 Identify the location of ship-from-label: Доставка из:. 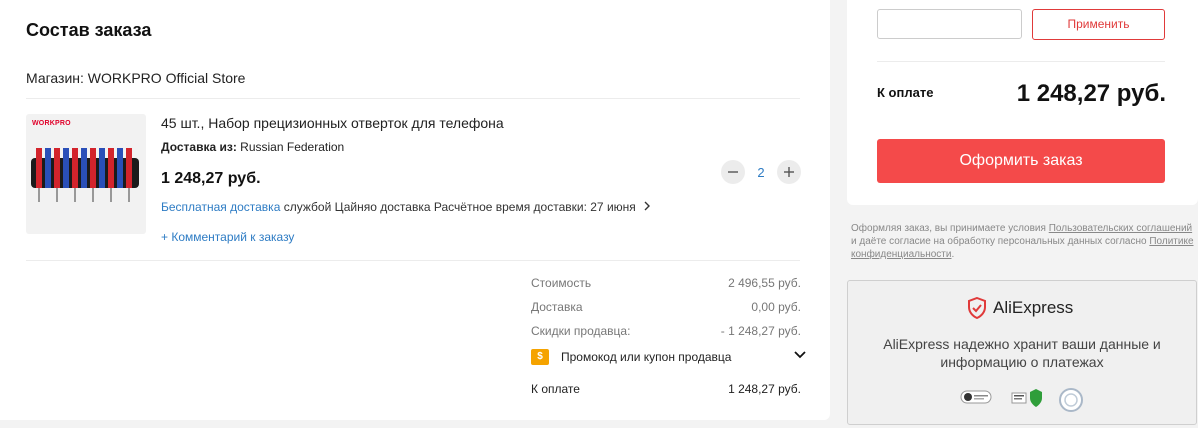
(199, 147).